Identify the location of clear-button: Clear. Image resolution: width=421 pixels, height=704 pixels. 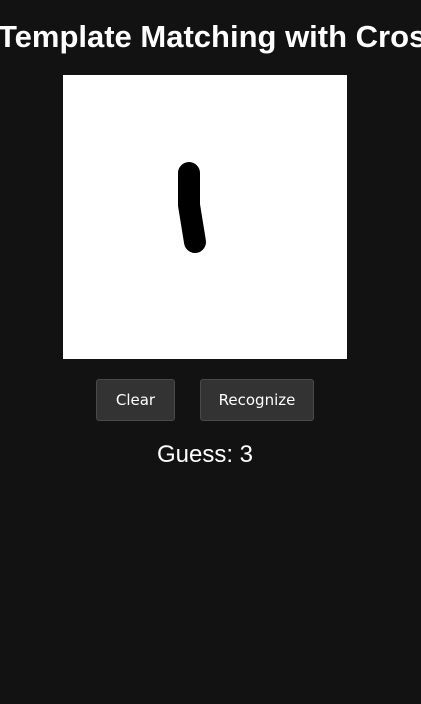
(135, 400).